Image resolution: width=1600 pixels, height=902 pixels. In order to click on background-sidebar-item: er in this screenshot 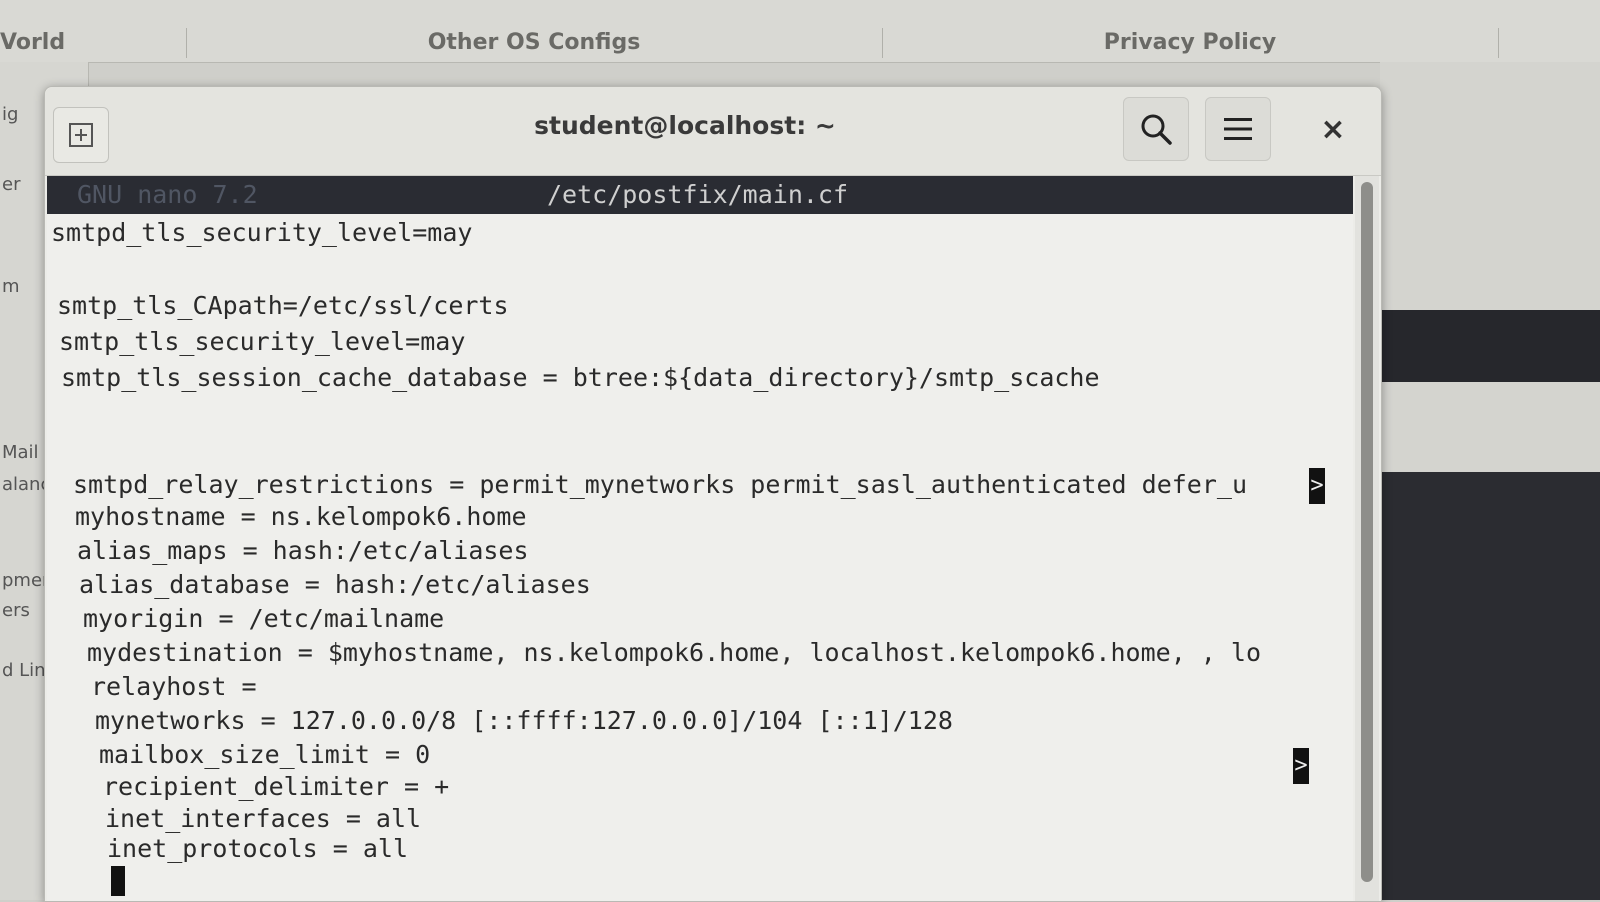, I will do `click(11, 184)`.